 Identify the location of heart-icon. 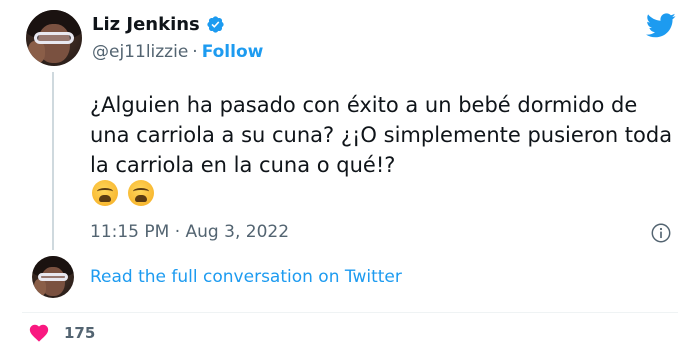
(39, 333).